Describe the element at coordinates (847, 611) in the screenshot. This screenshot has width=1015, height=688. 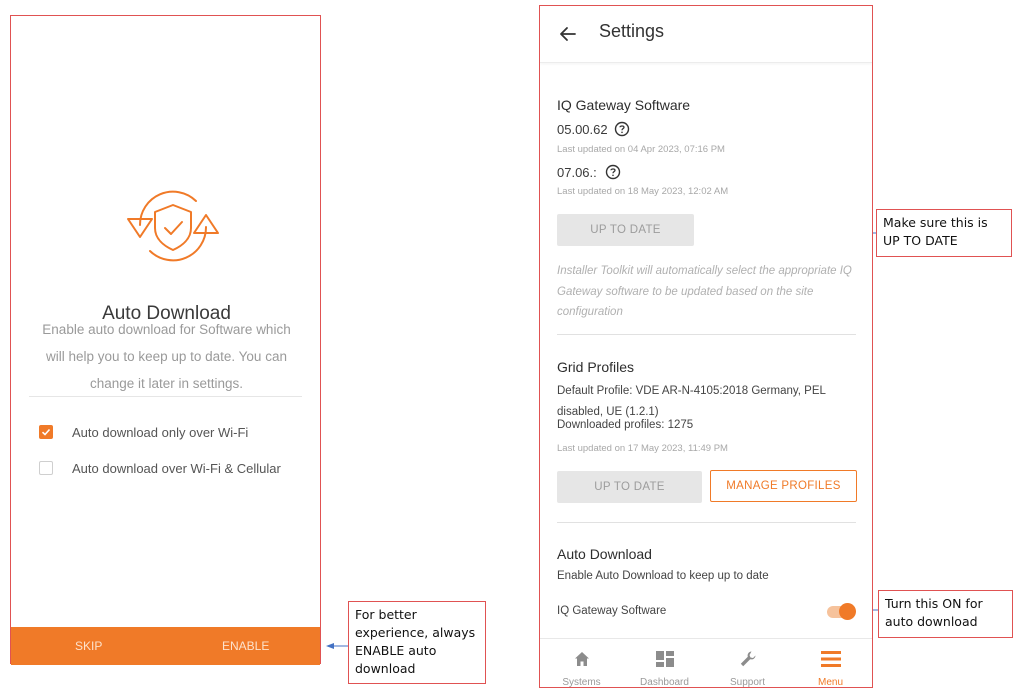
I see `toggle-knob` at that location.